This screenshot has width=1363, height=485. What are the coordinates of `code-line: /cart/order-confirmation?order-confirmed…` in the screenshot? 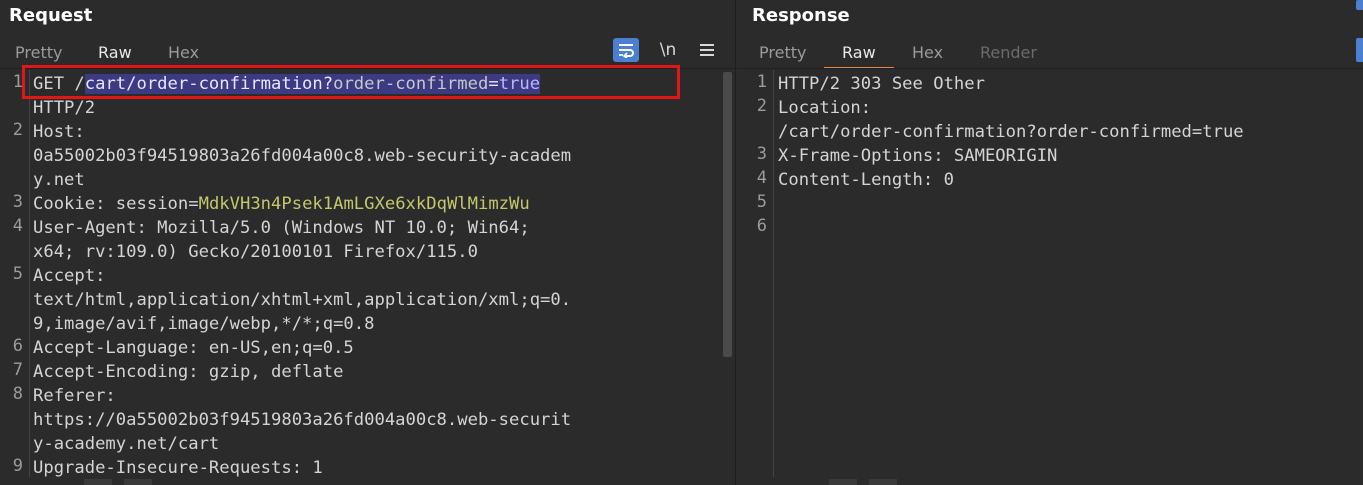 It's located at (1070, 132).